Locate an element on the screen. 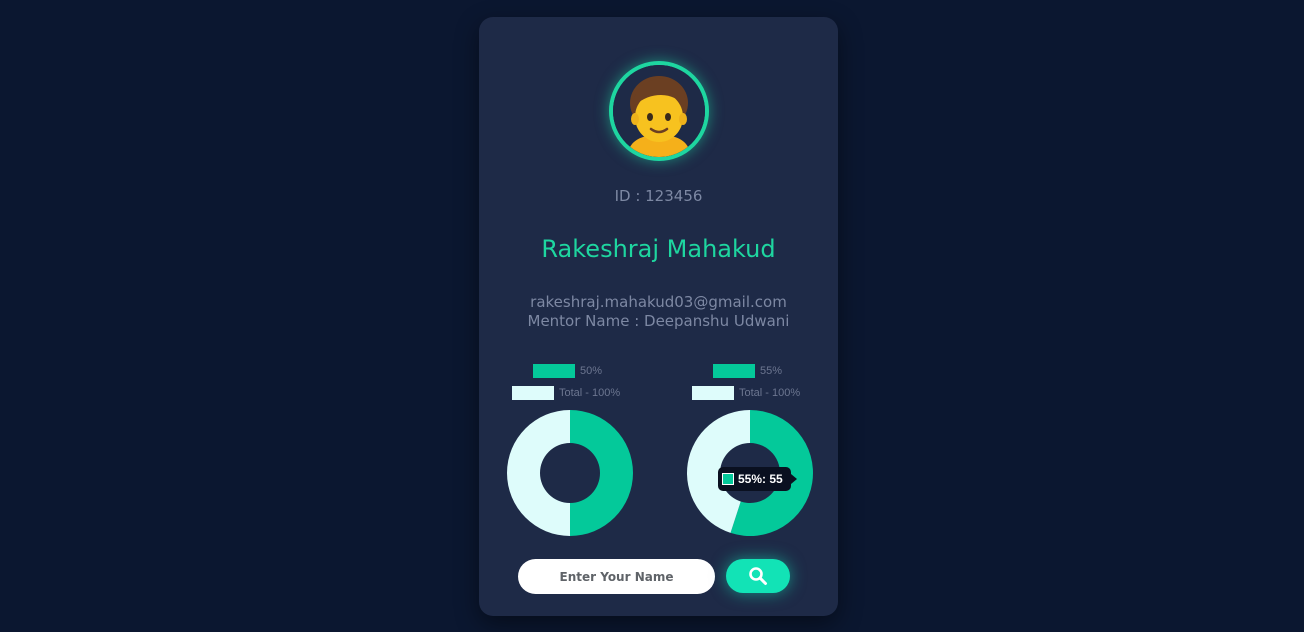 This screenshot has width=1304, height=632. tooltip-text: 55%: 55 is located at coordinates (760, 479).